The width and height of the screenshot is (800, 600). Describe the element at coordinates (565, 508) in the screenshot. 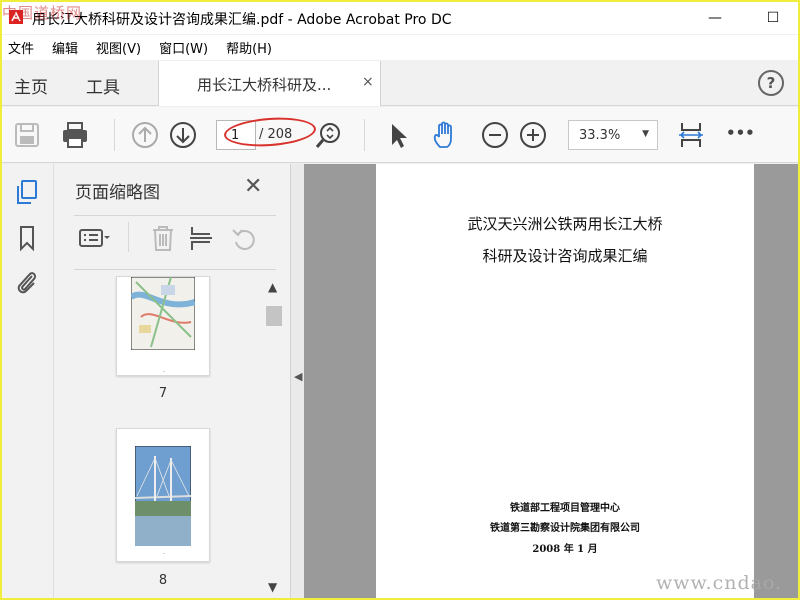

I see `document-org-line1: 铁道部工程项目管理中心` at that location.